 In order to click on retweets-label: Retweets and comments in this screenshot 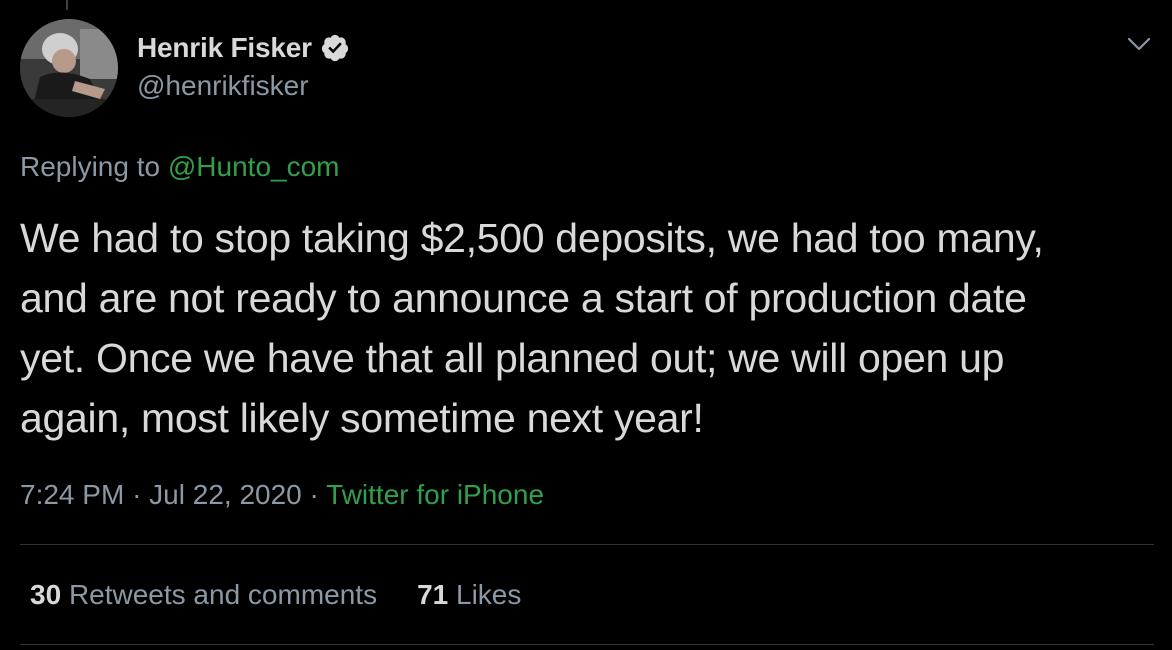, I will do `click(223, 594)`.